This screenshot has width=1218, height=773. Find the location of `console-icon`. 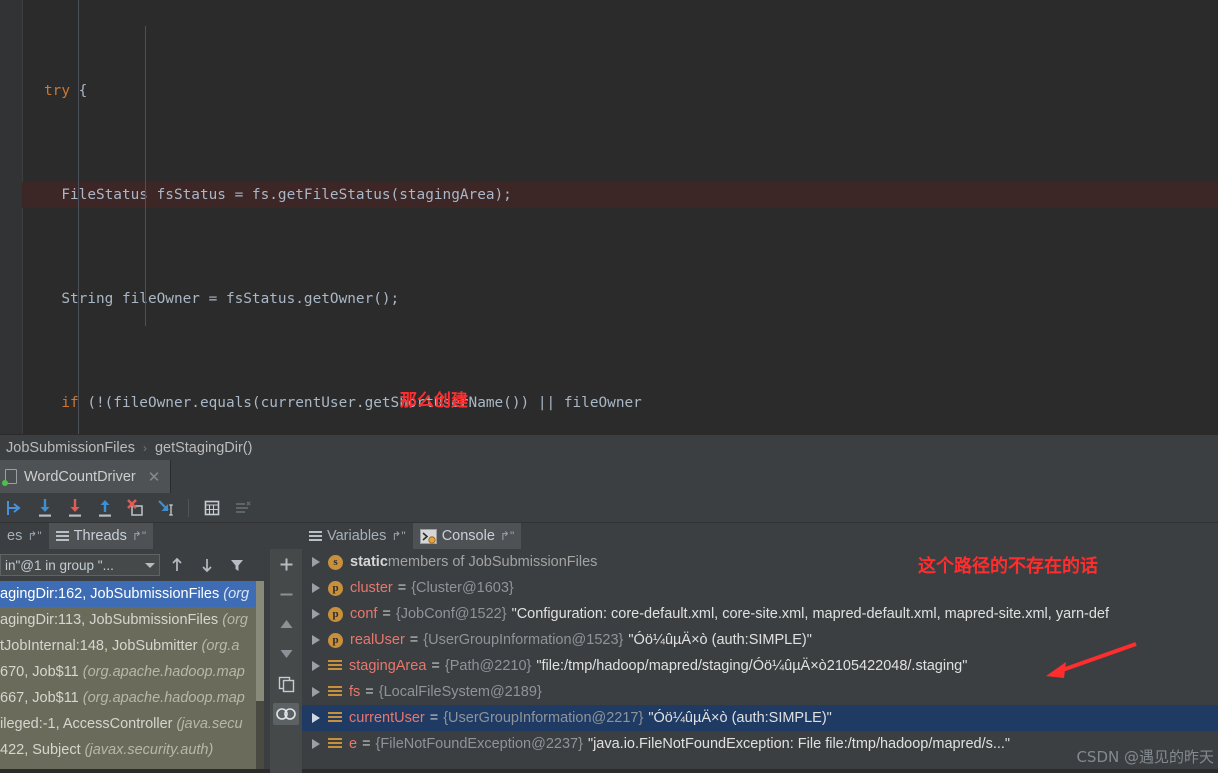

console-icon is located at coordinates (428, 536).